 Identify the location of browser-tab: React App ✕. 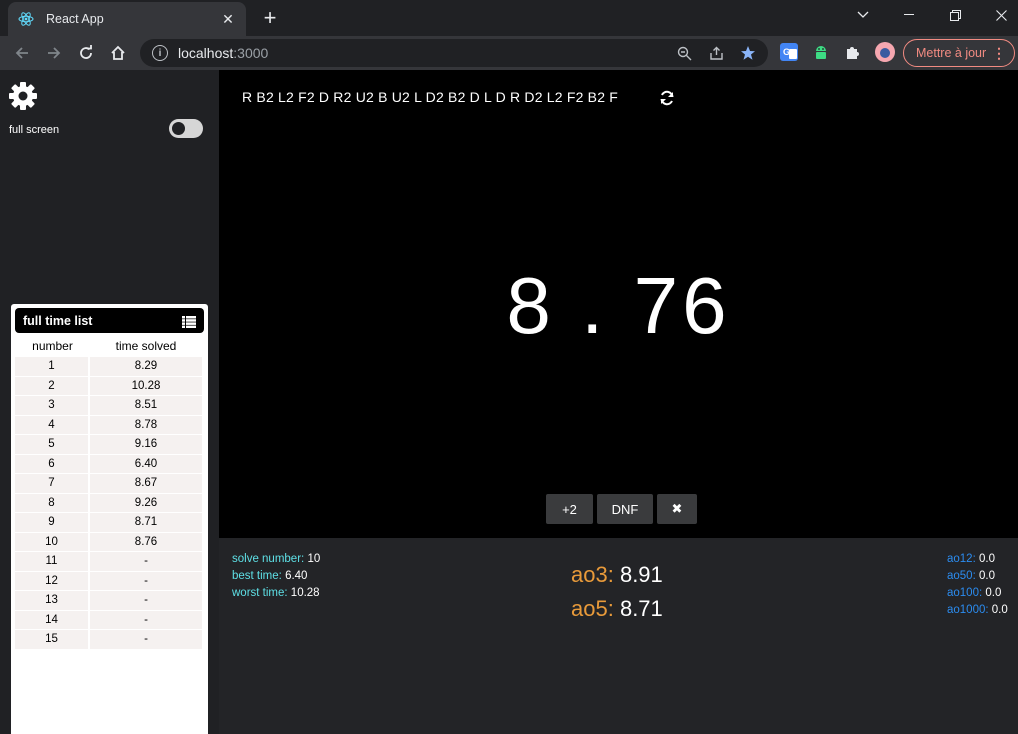
(127, 19).